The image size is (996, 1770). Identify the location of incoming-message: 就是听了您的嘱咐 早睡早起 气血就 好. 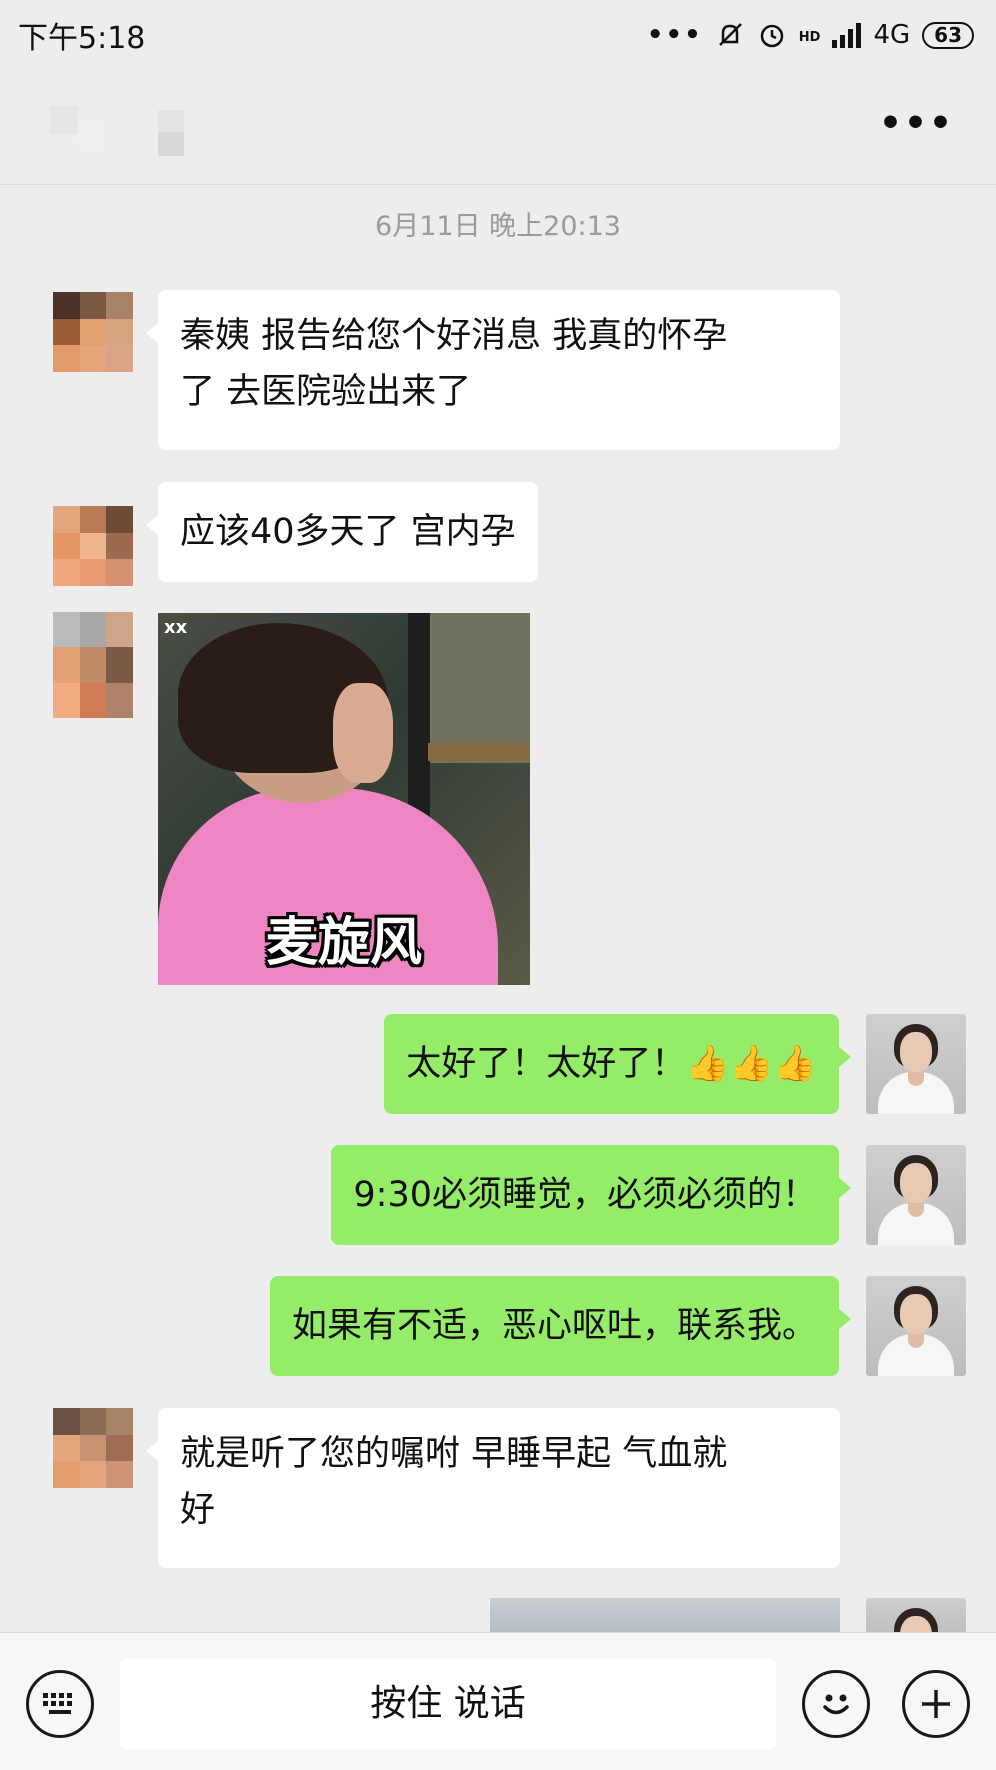
(493, 1488).